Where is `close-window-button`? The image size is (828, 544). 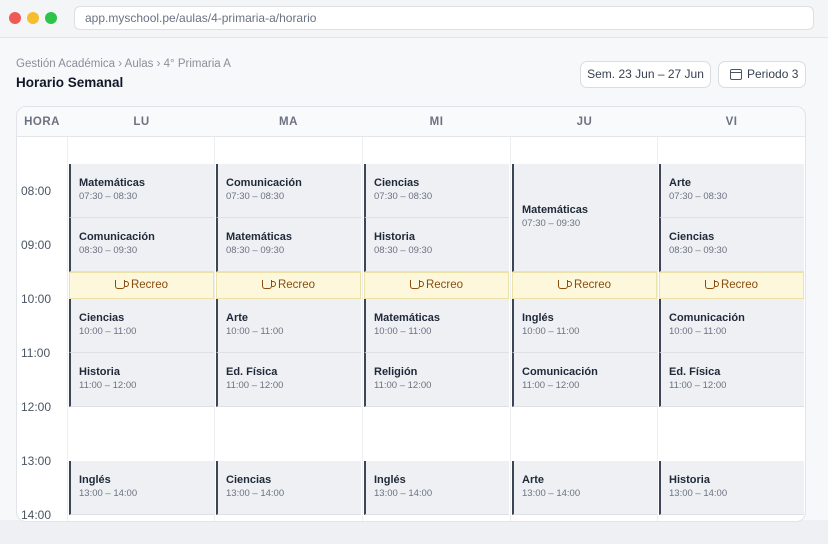
close-window-button is located at coordinates (15, 18).